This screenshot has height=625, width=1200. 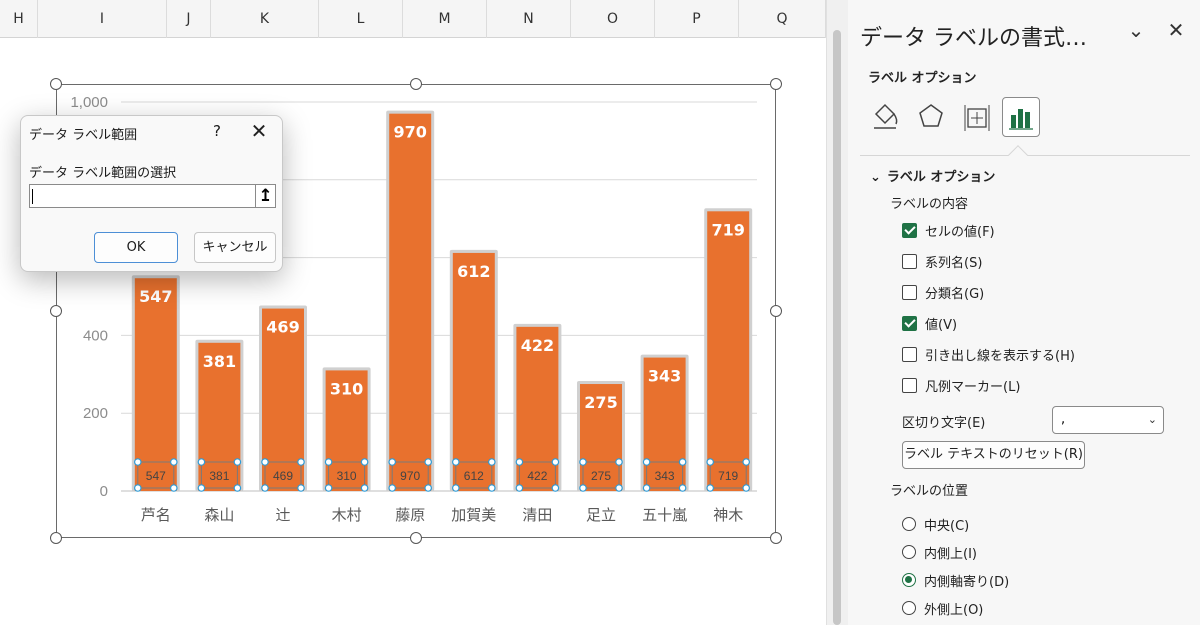 What do you see at coordinates (943, 292) in the screenshot?
I see `checkbox-category-name: 分類名(G)` at bounding box center [943, 292].